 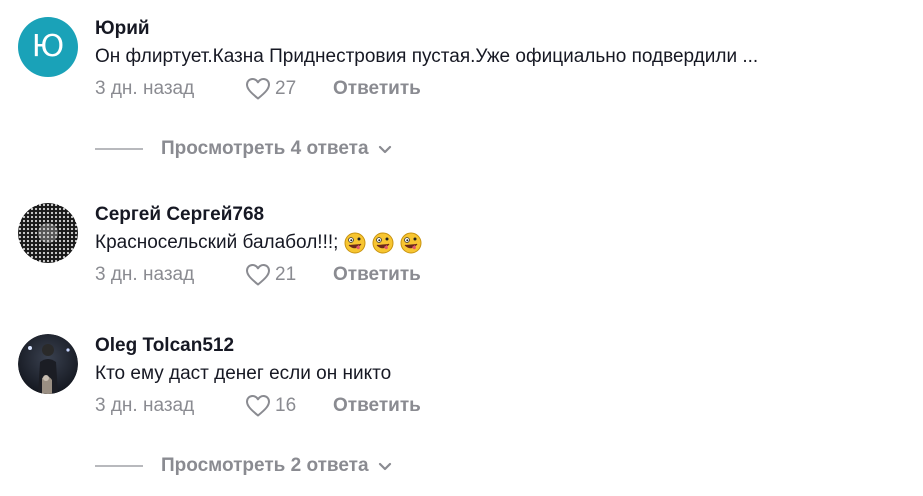 What do you see at coordinates (501, 406) in the screenshot?
I see `comment-meta: 3 дн. назад 16 Ответить` at bounding box center [501, 406].